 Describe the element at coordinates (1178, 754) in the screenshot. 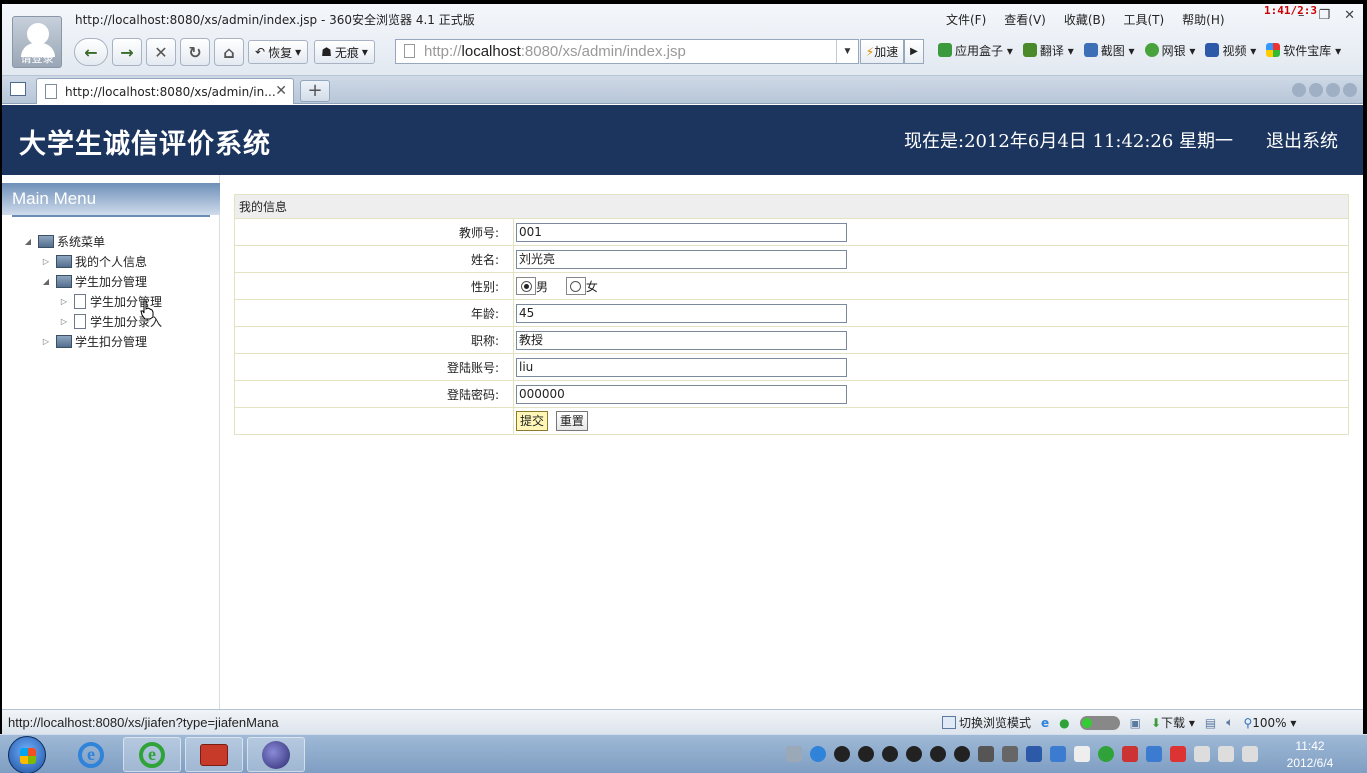

I see `flag-icon` at that location.